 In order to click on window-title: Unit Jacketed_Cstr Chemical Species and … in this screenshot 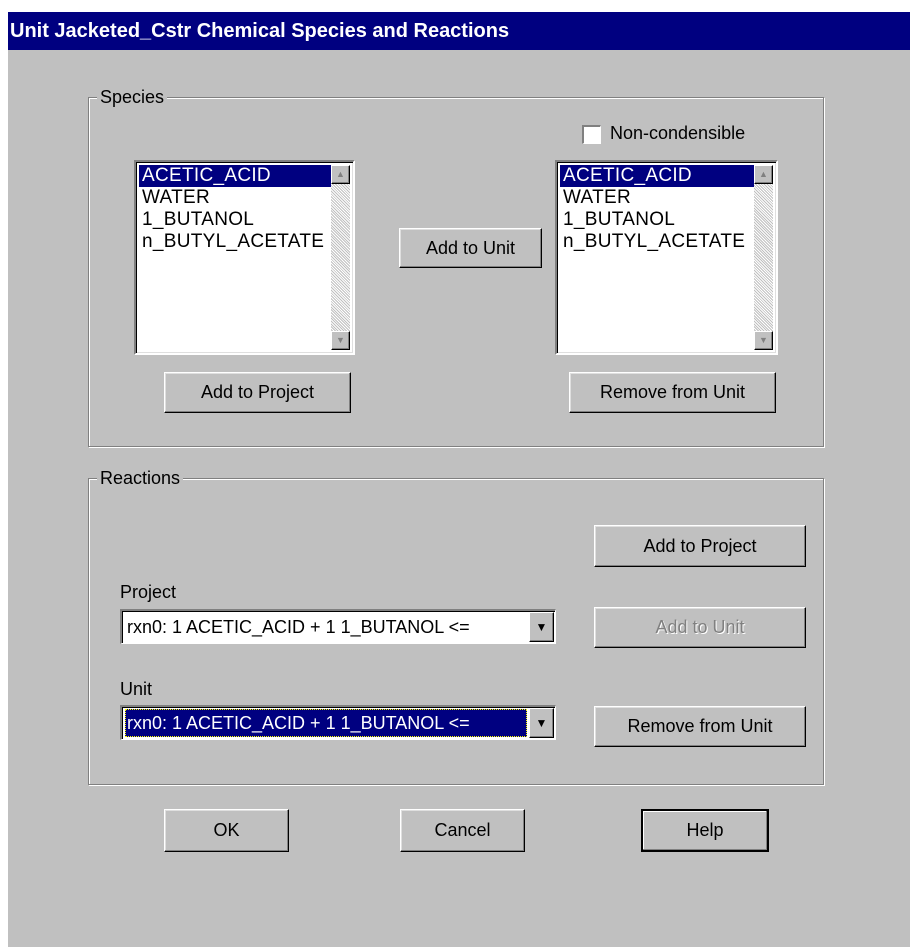, I will do `click(459, 31)`.